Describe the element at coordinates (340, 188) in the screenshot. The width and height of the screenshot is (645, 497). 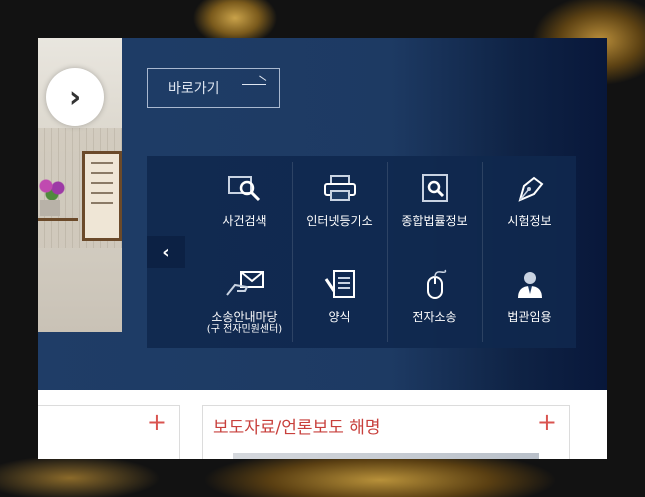
I see `printer-icon` at that location.